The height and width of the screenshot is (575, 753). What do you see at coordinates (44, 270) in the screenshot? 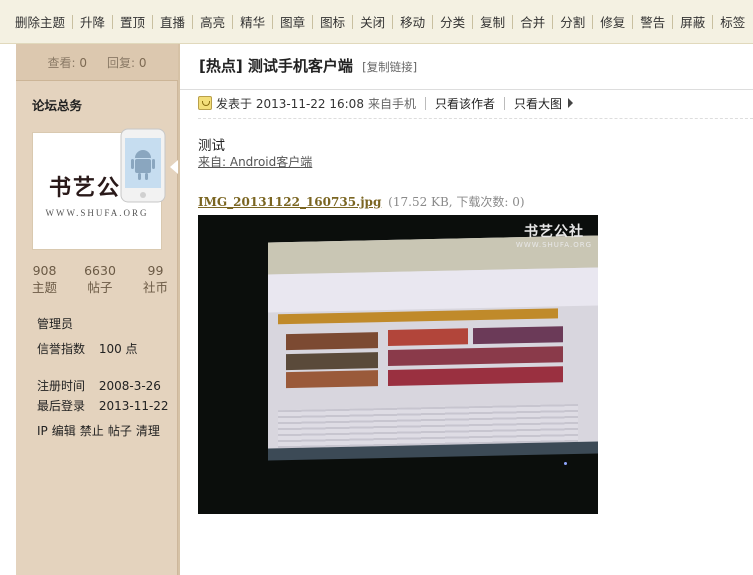
I see `author-count-value: 908` at bounding box center [44, 270].